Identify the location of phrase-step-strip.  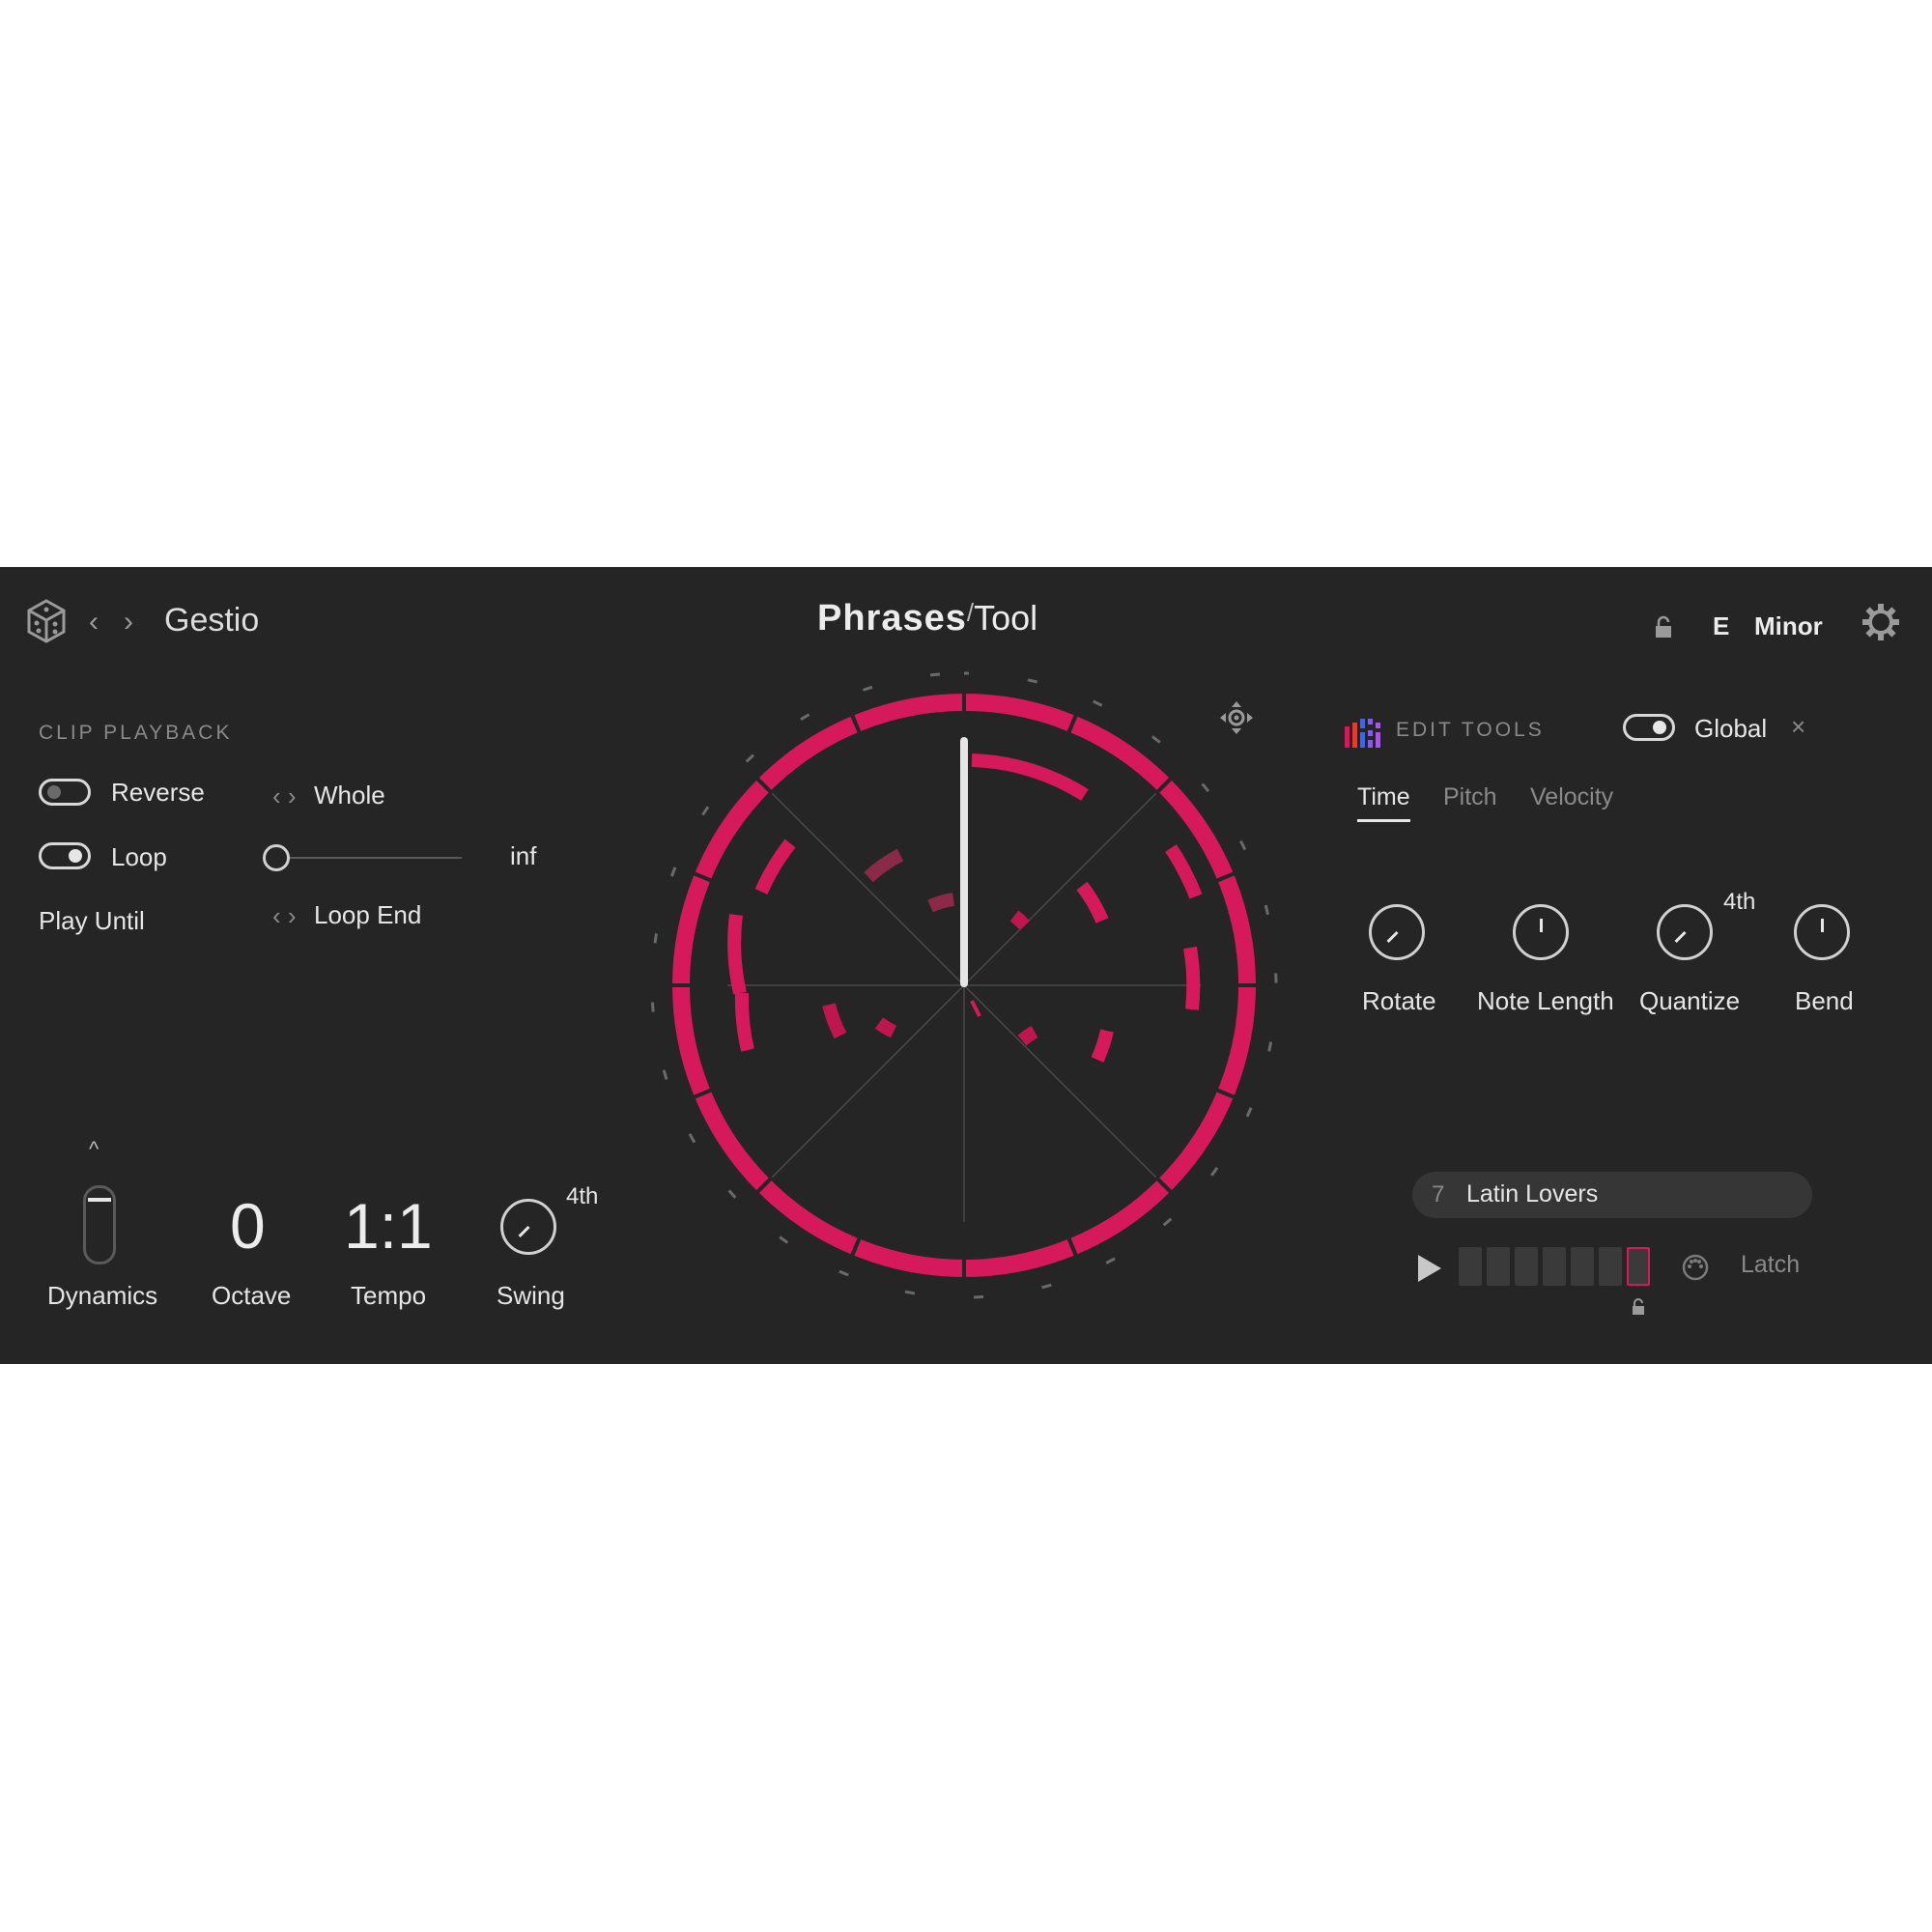
(1555, 1266).